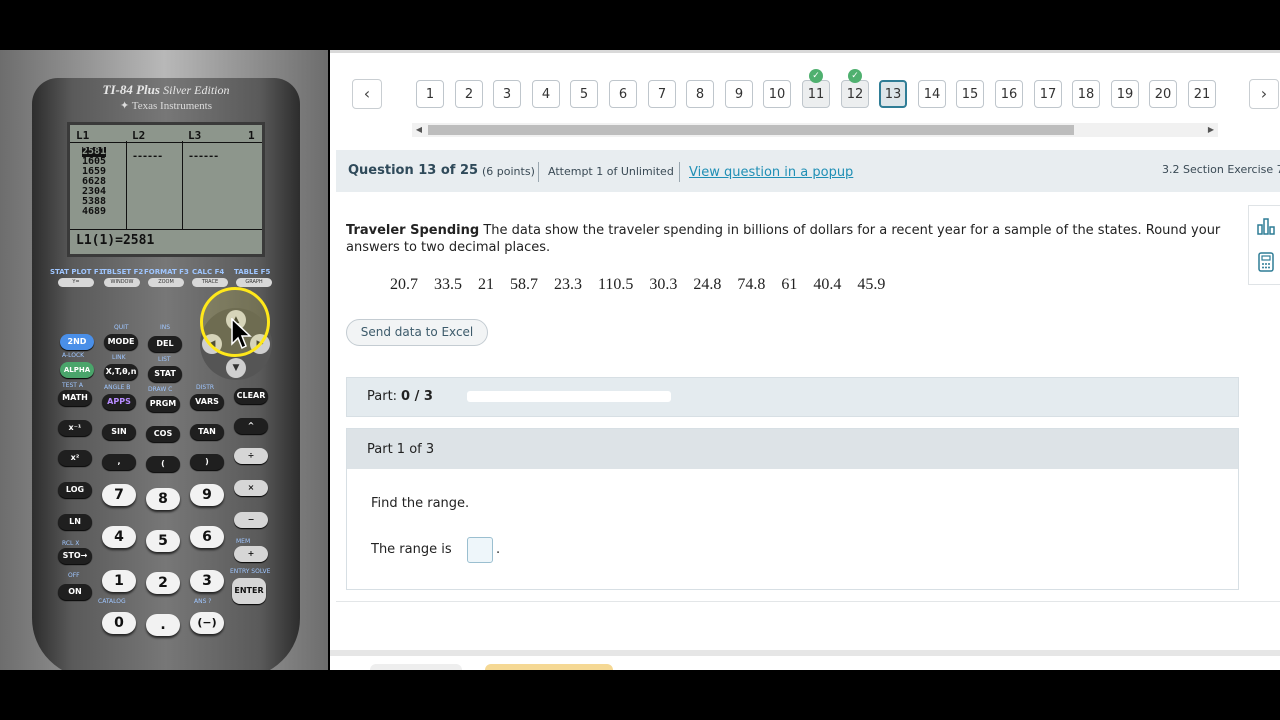  Describe the element at coordinates (207, 495) in the screenshot. I see `key-9: 9` at that location.